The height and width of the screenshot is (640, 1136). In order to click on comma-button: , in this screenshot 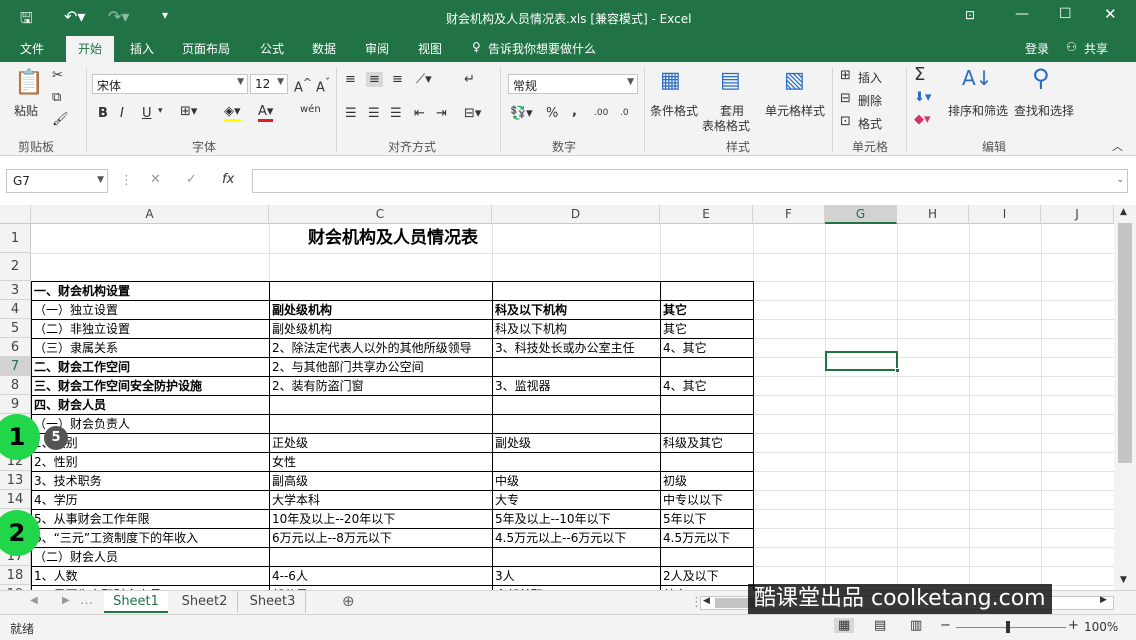, I will do `click(574, 111)`.